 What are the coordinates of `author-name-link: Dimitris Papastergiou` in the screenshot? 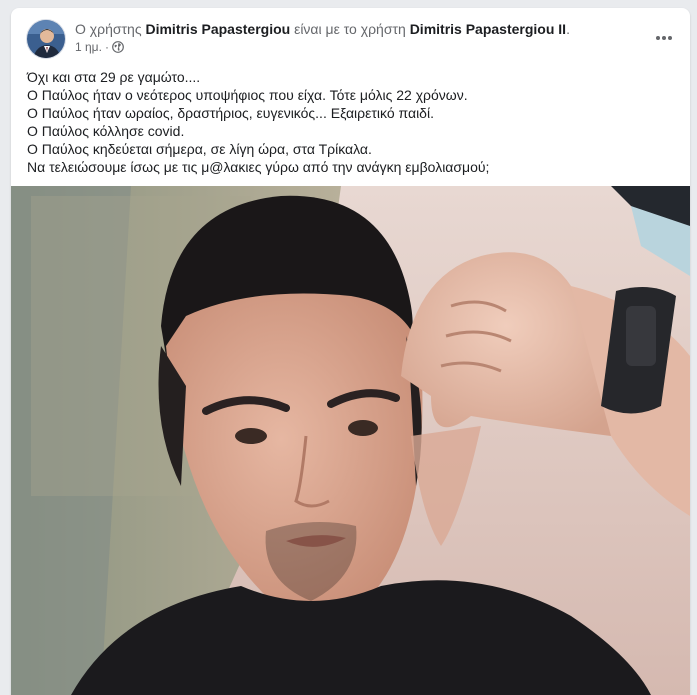 It's located at (217, 29).